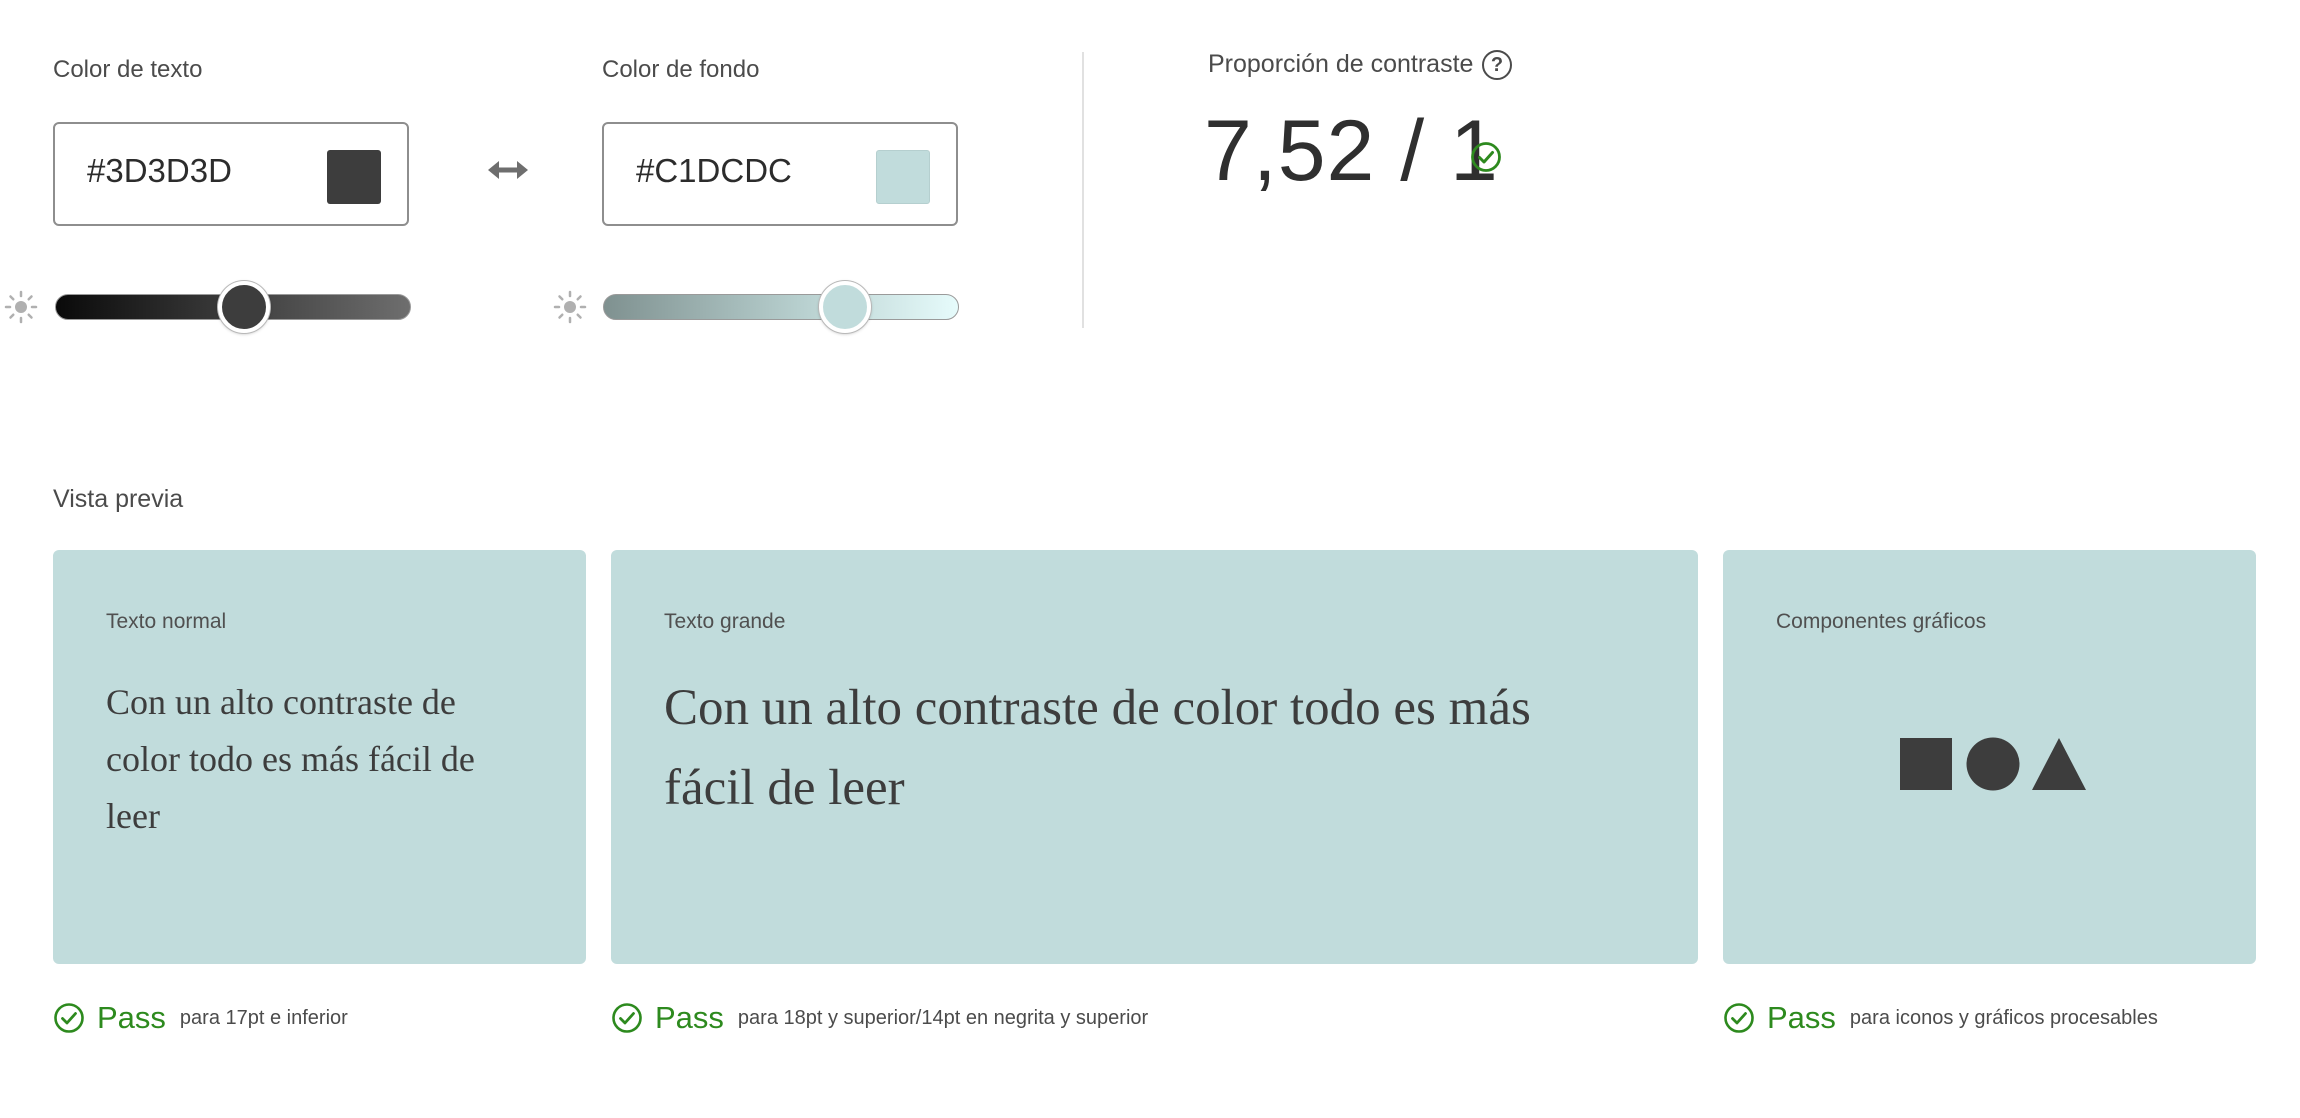 This screenshot has width=2300, height=1118. Describe the element at coordinates (725, 621) in the screenshot. I see `card-label: Texto grande` at that location.